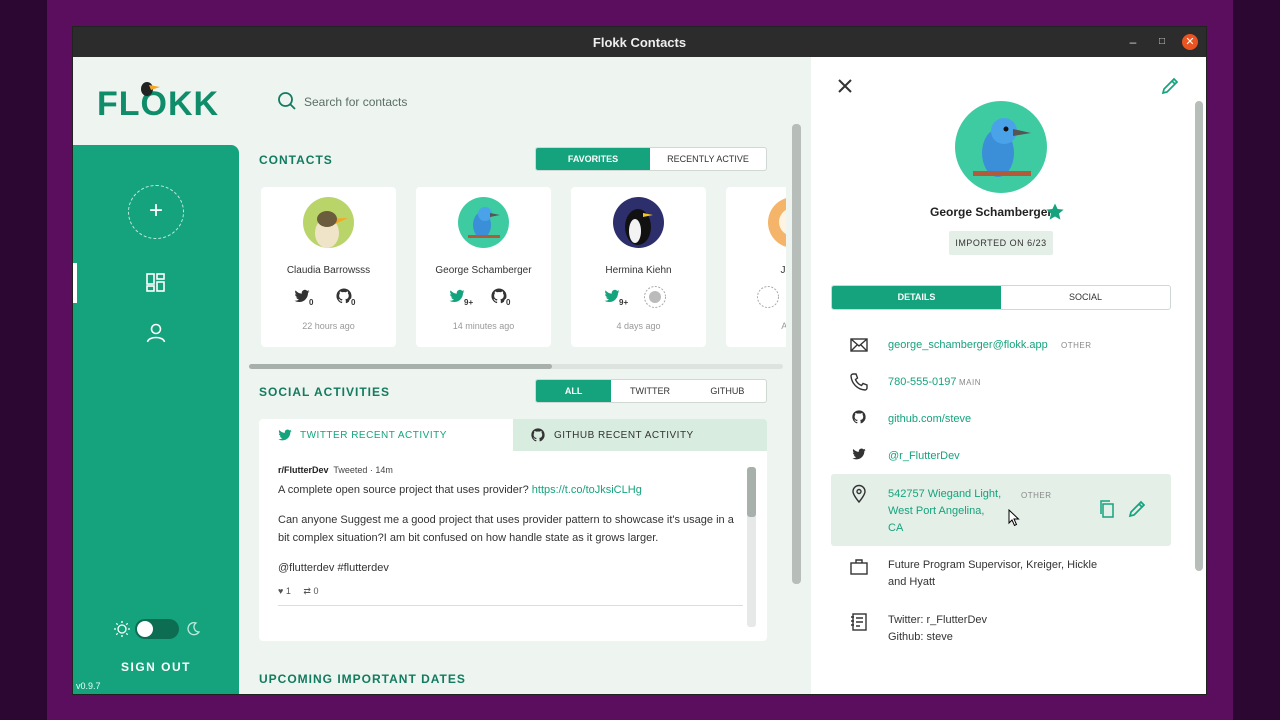 This screenshot has width=1280, height=720. Describe the element at coordinates (845, 86) in the screenshot. I see `close-icon` at that location.